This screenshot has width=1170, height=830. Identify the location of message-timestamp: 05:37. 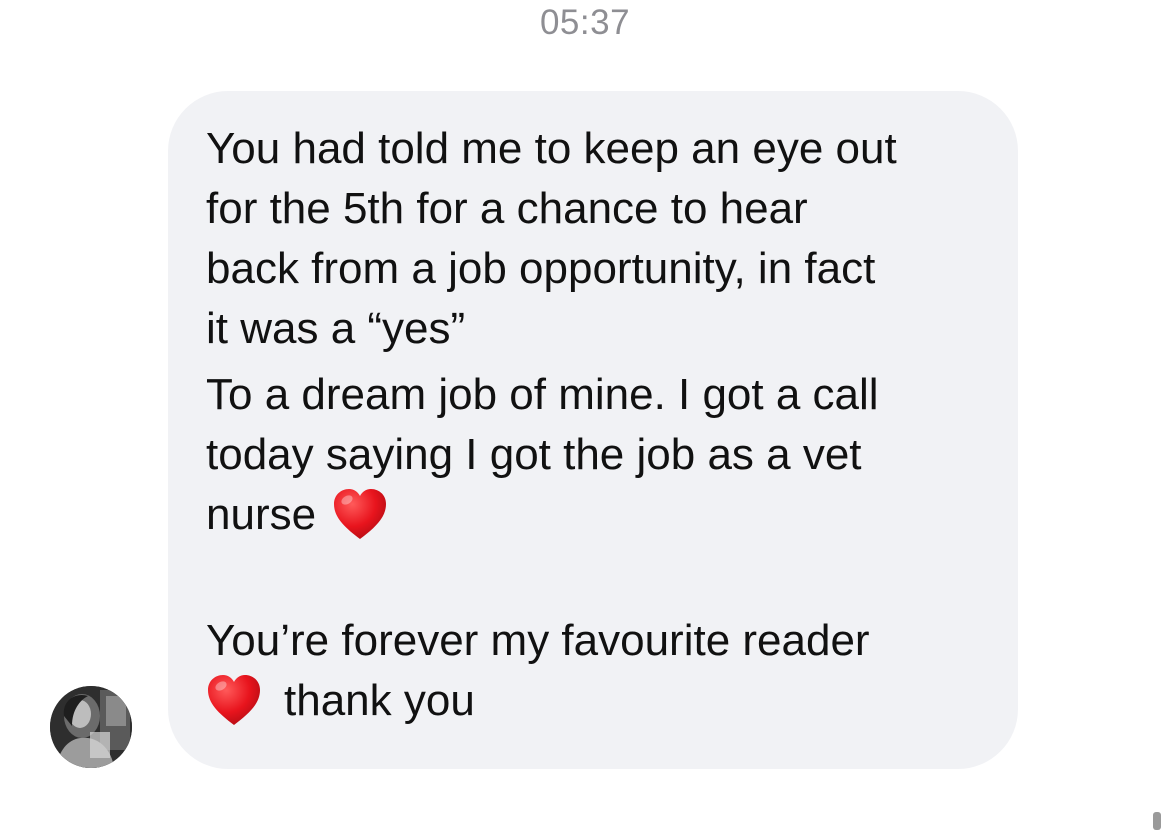
(585, 22).